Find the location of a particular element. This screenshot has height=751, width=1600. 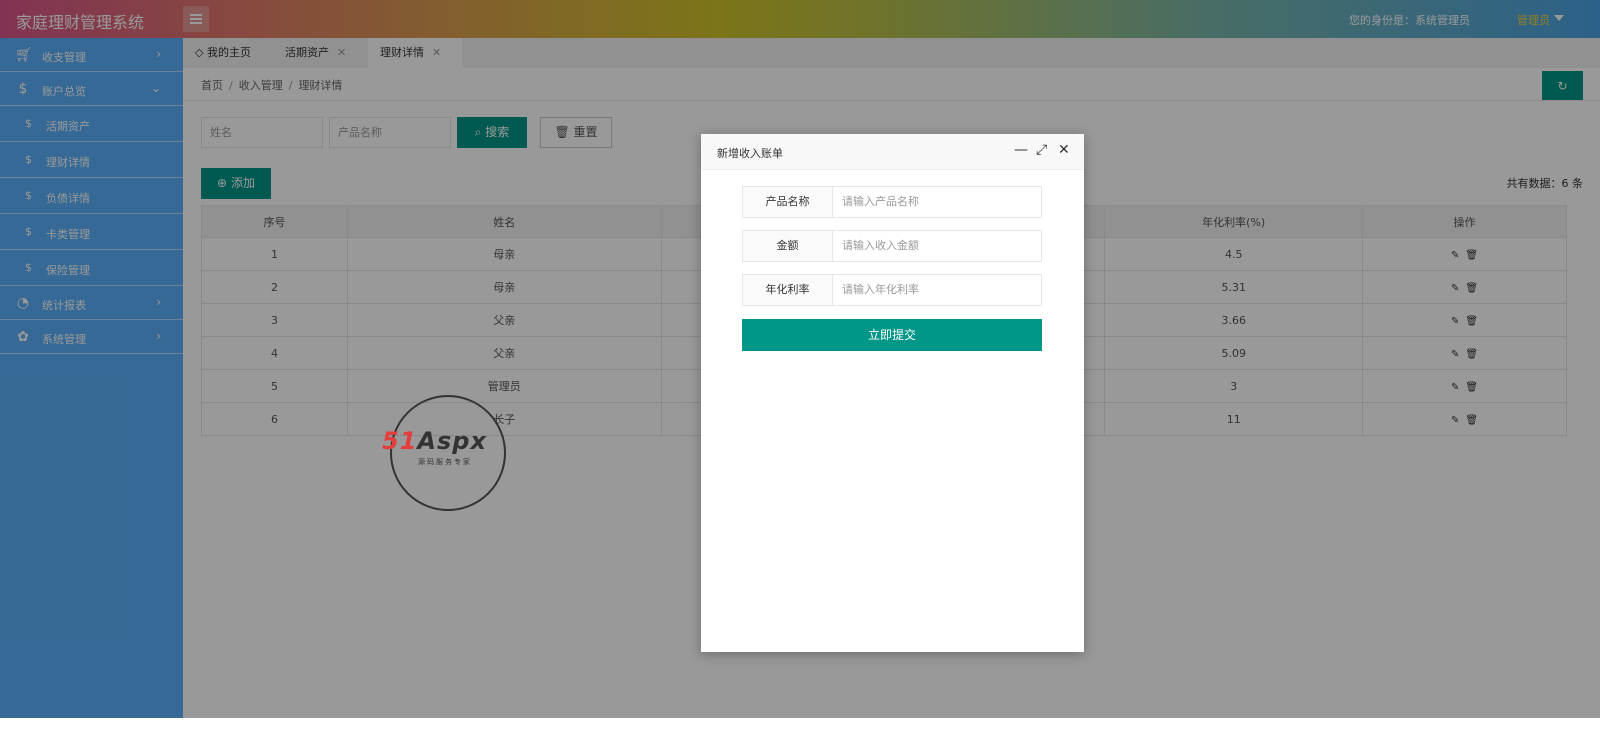

field-label: 产品名称 is located at coordinates (788, 202).